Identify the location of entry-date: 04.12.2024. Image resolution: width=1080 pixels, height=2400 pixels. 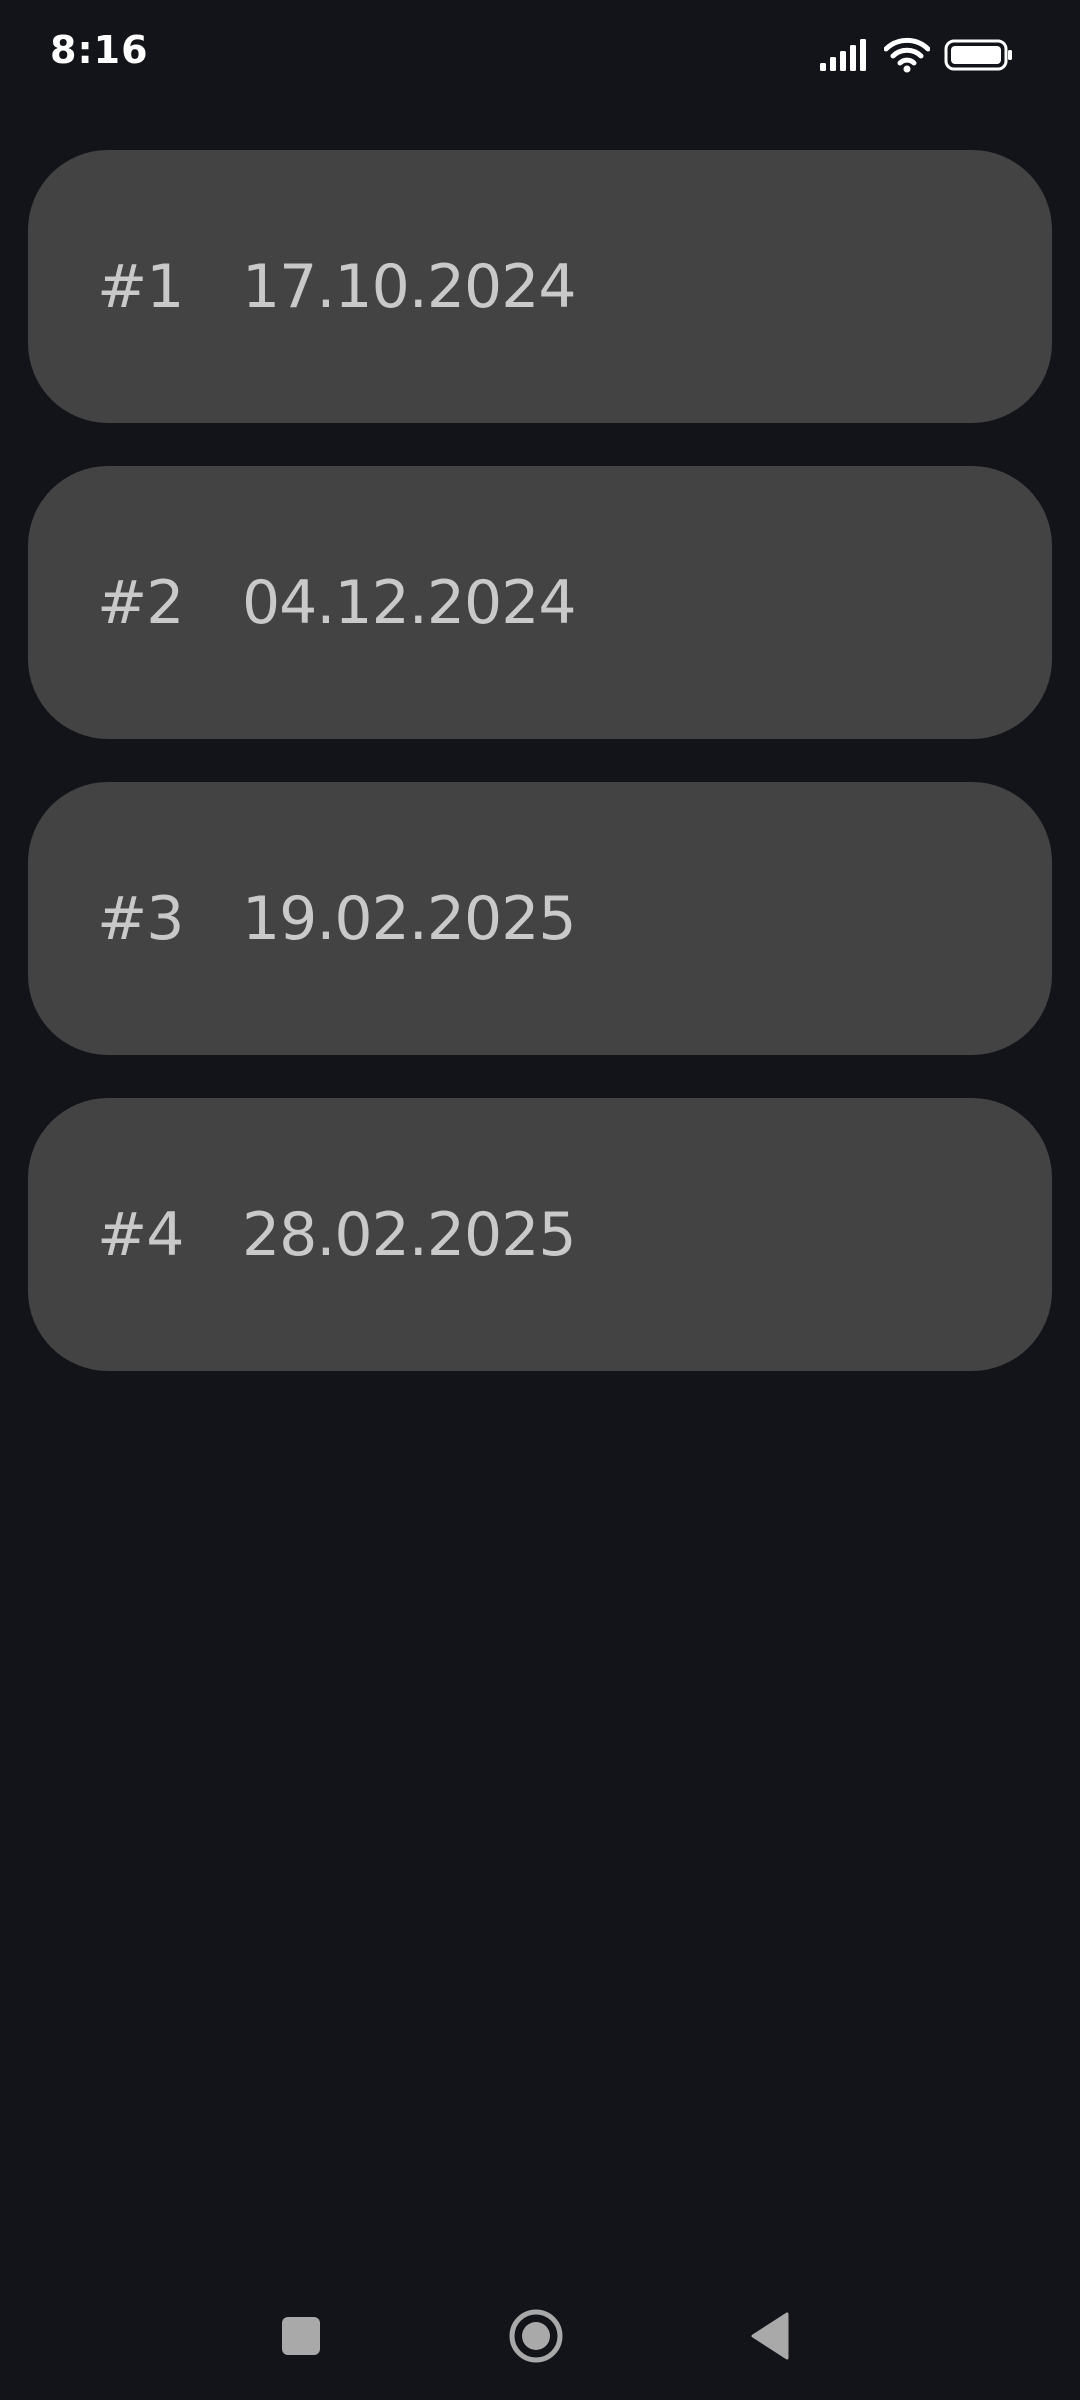
(409, 602).